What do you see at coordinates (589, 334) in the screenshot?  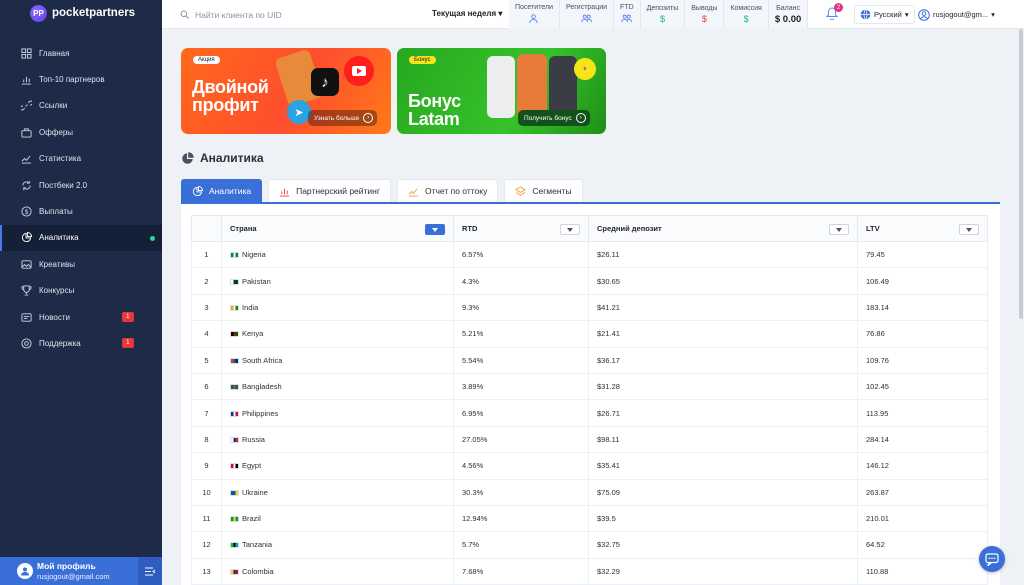 I see `table-row: 4 Kenya 5.21% $21.41 76.86` at bounding box center [589, 334].